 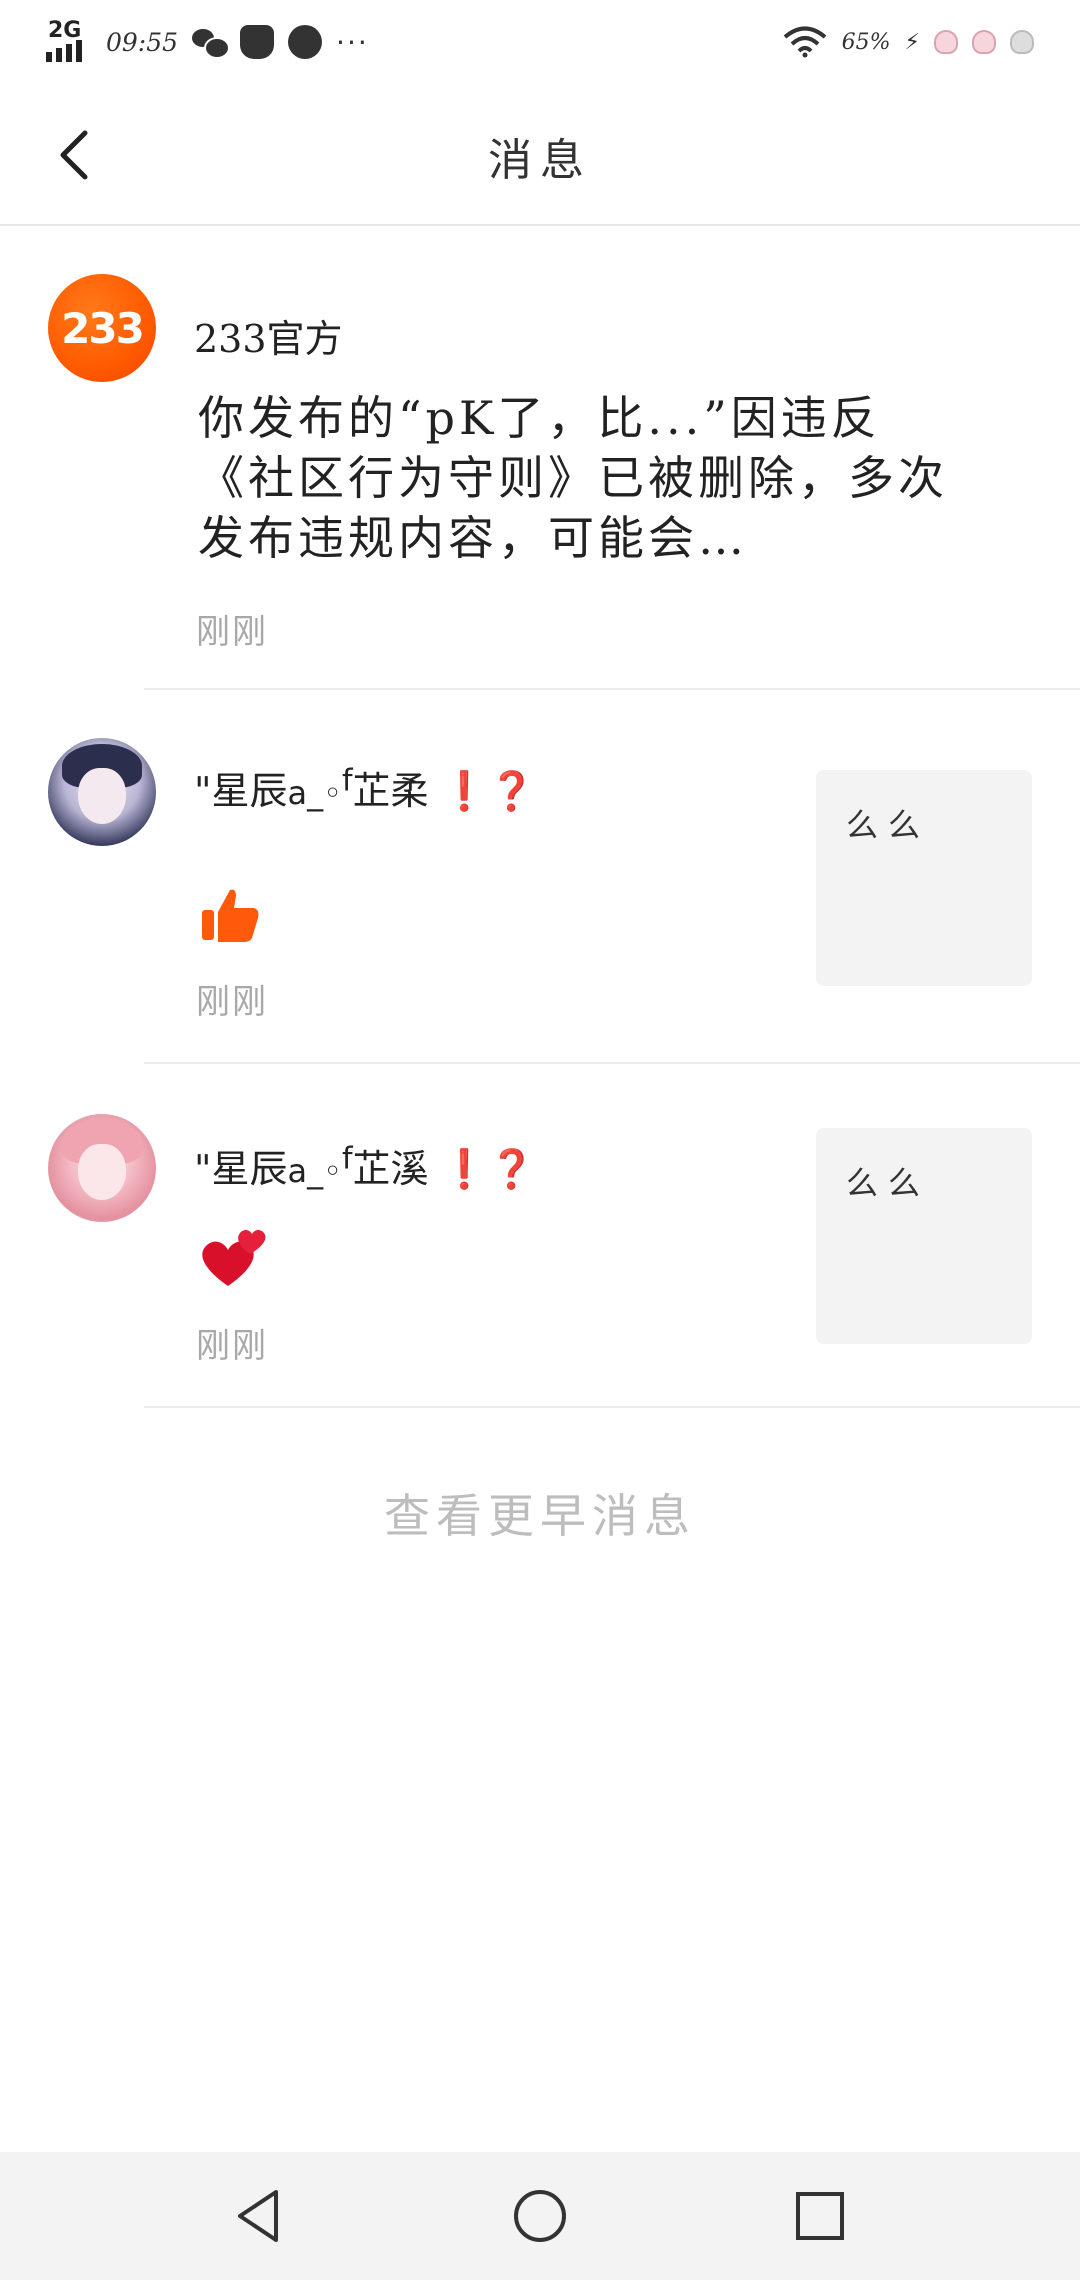 I want to click on header: 消息, so click(x=540, y=155).